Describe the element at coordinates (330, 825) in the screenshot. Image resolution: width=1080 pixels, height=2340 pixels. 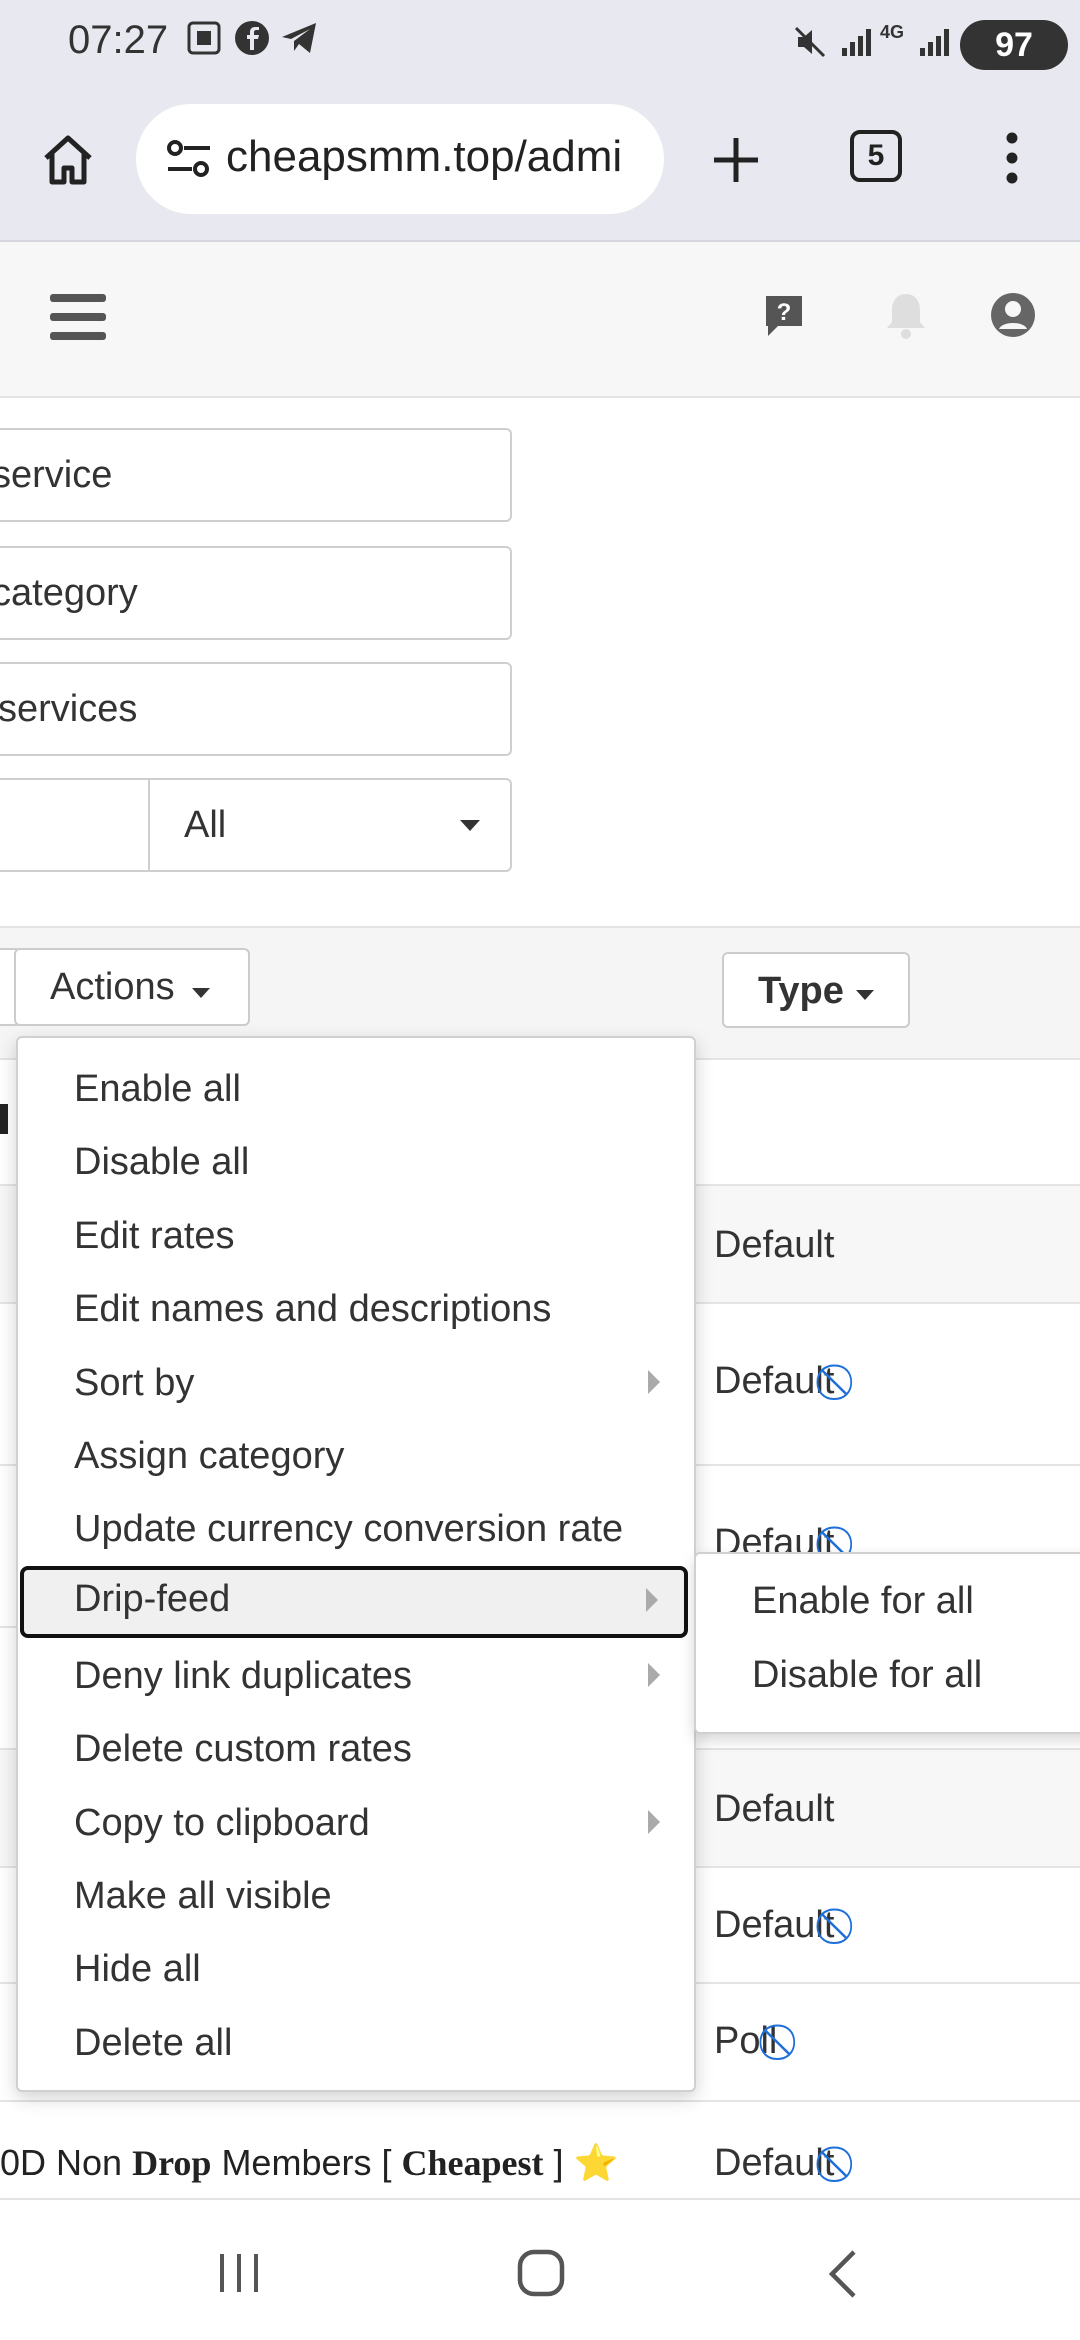
I see `status-select: All` at that location.